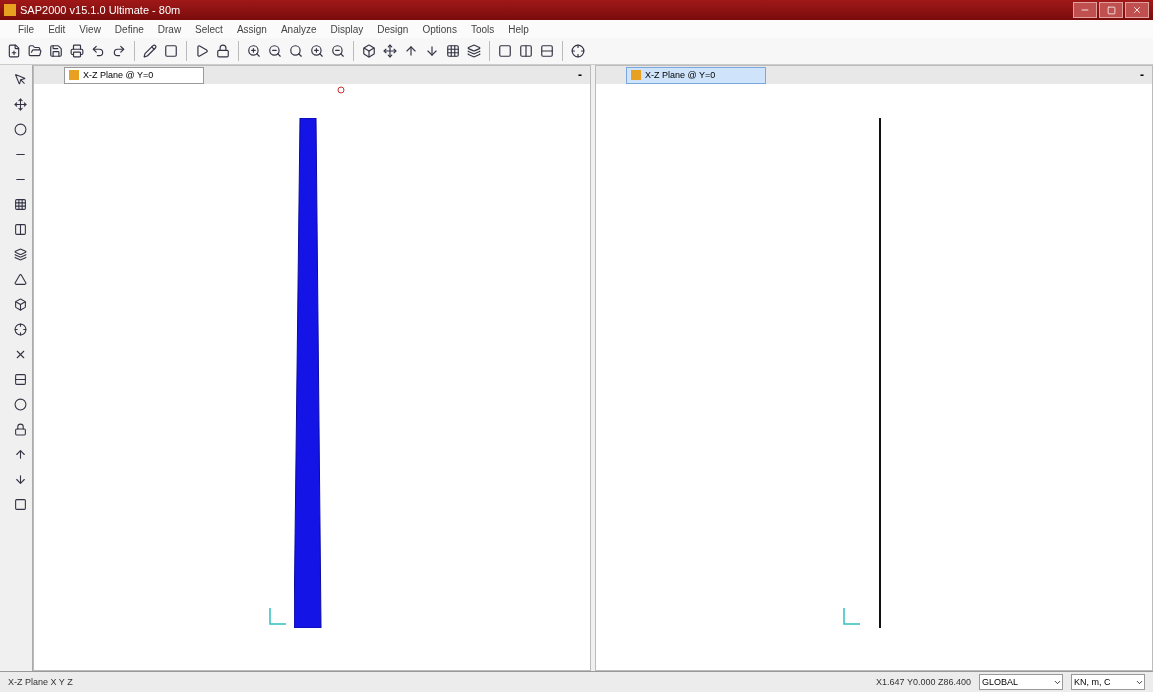  What do you see at coordinates (10, 10) in the screenshot?
I see `app-icon` at bounding box center [10, 10].